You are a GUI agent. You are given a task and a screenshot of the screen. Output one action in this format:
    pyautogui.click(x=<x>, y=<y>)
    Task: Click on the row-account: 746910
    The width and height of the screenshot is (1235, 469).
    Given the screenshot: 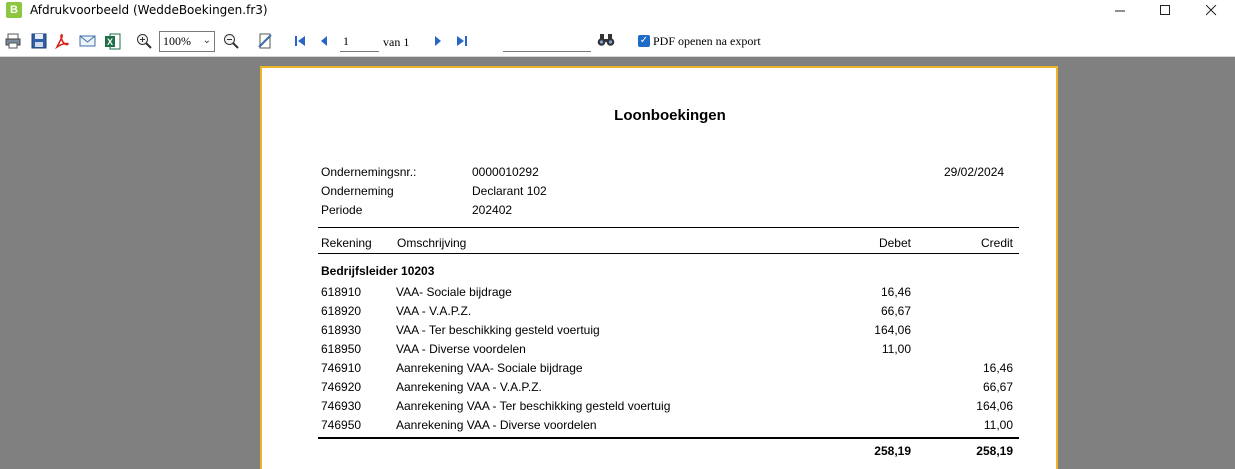 What is the action you would take?
    pyautogui.click(x=341, y=368)
    